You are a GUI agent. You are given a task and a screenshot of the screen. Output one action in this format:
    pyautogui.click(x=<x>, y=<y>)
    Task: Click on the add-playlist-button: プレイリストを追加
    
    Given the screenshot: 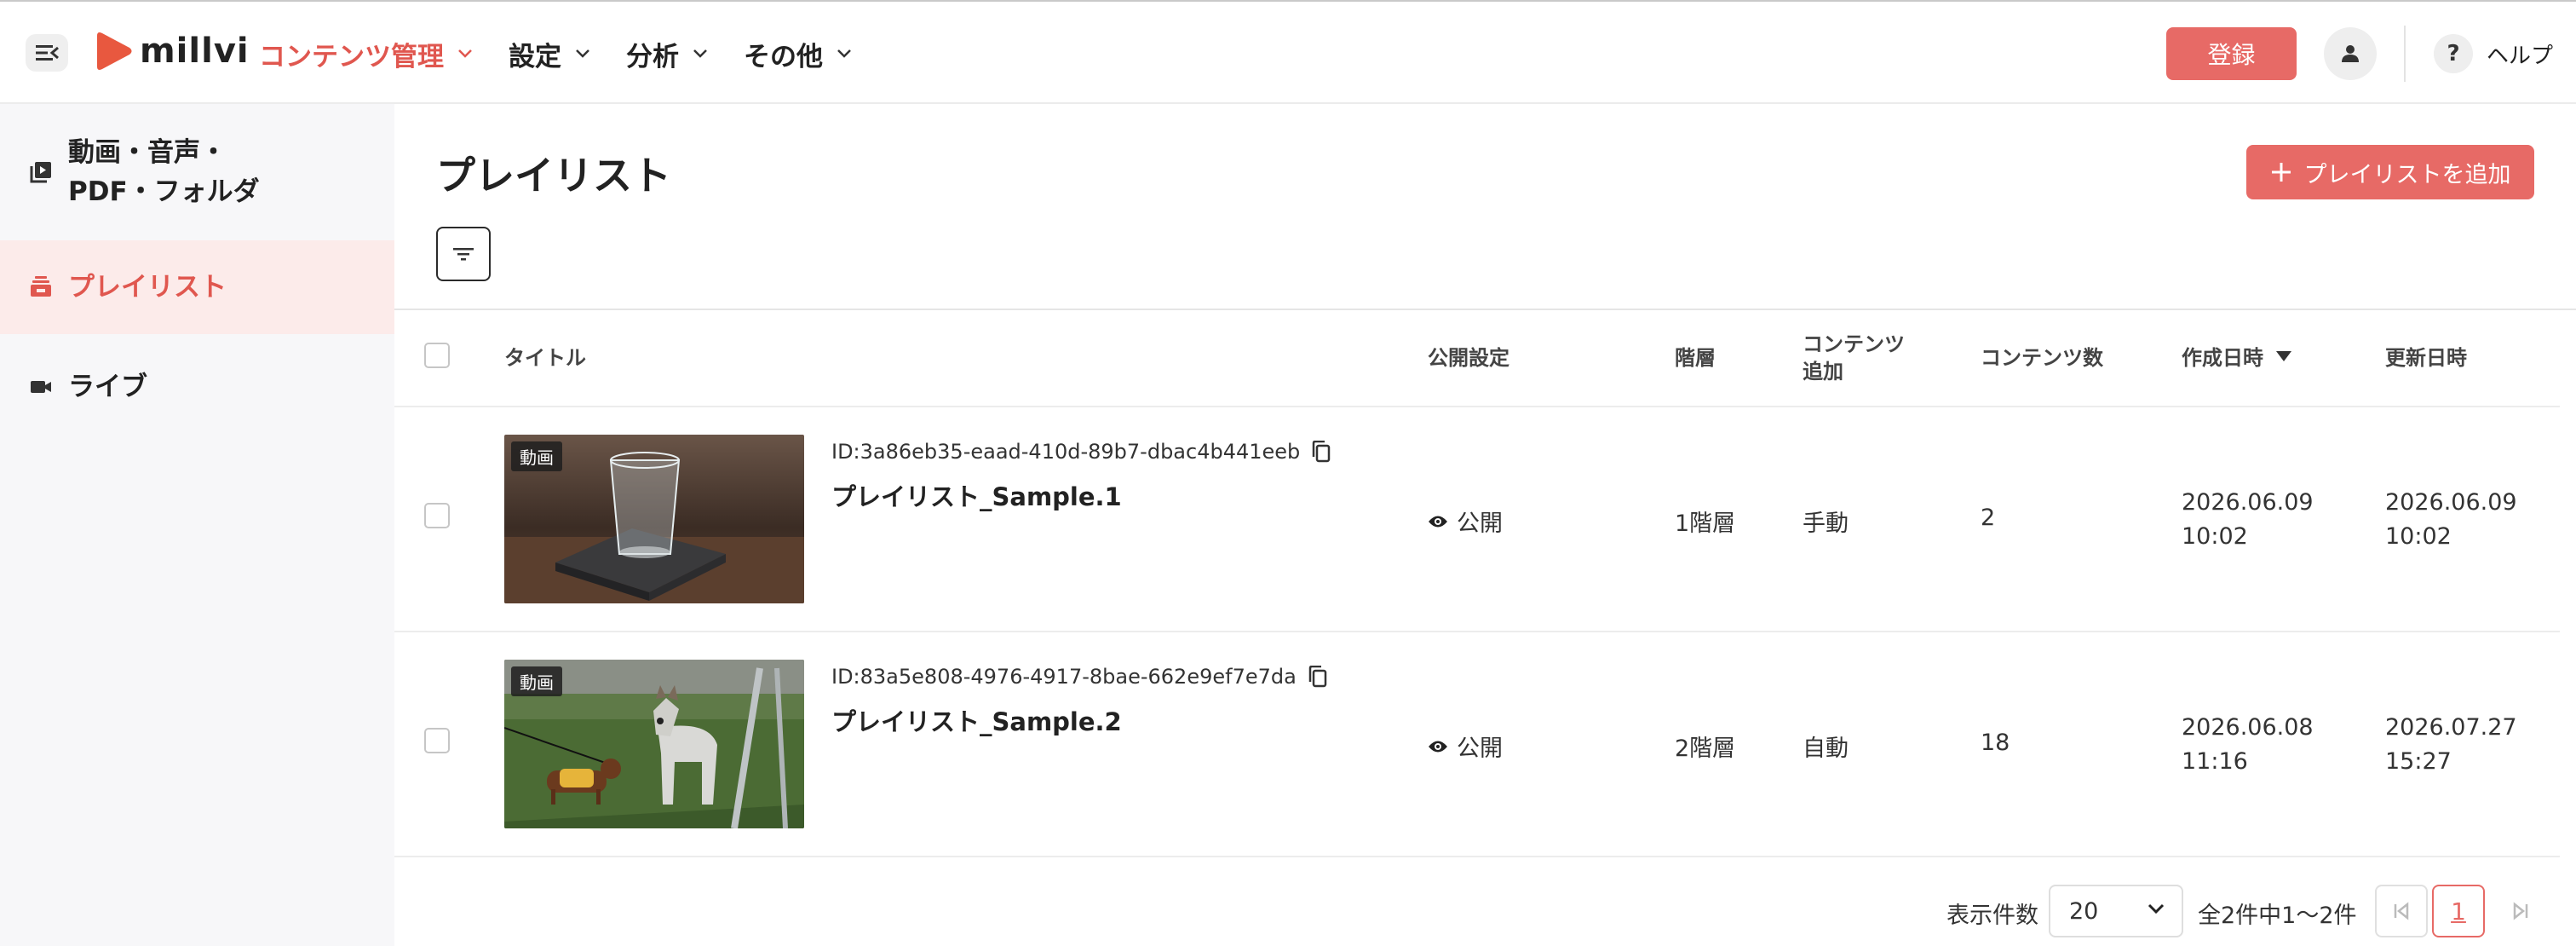 What is the action you would take?
    pyautogui.click(x=2390, y=172)
    